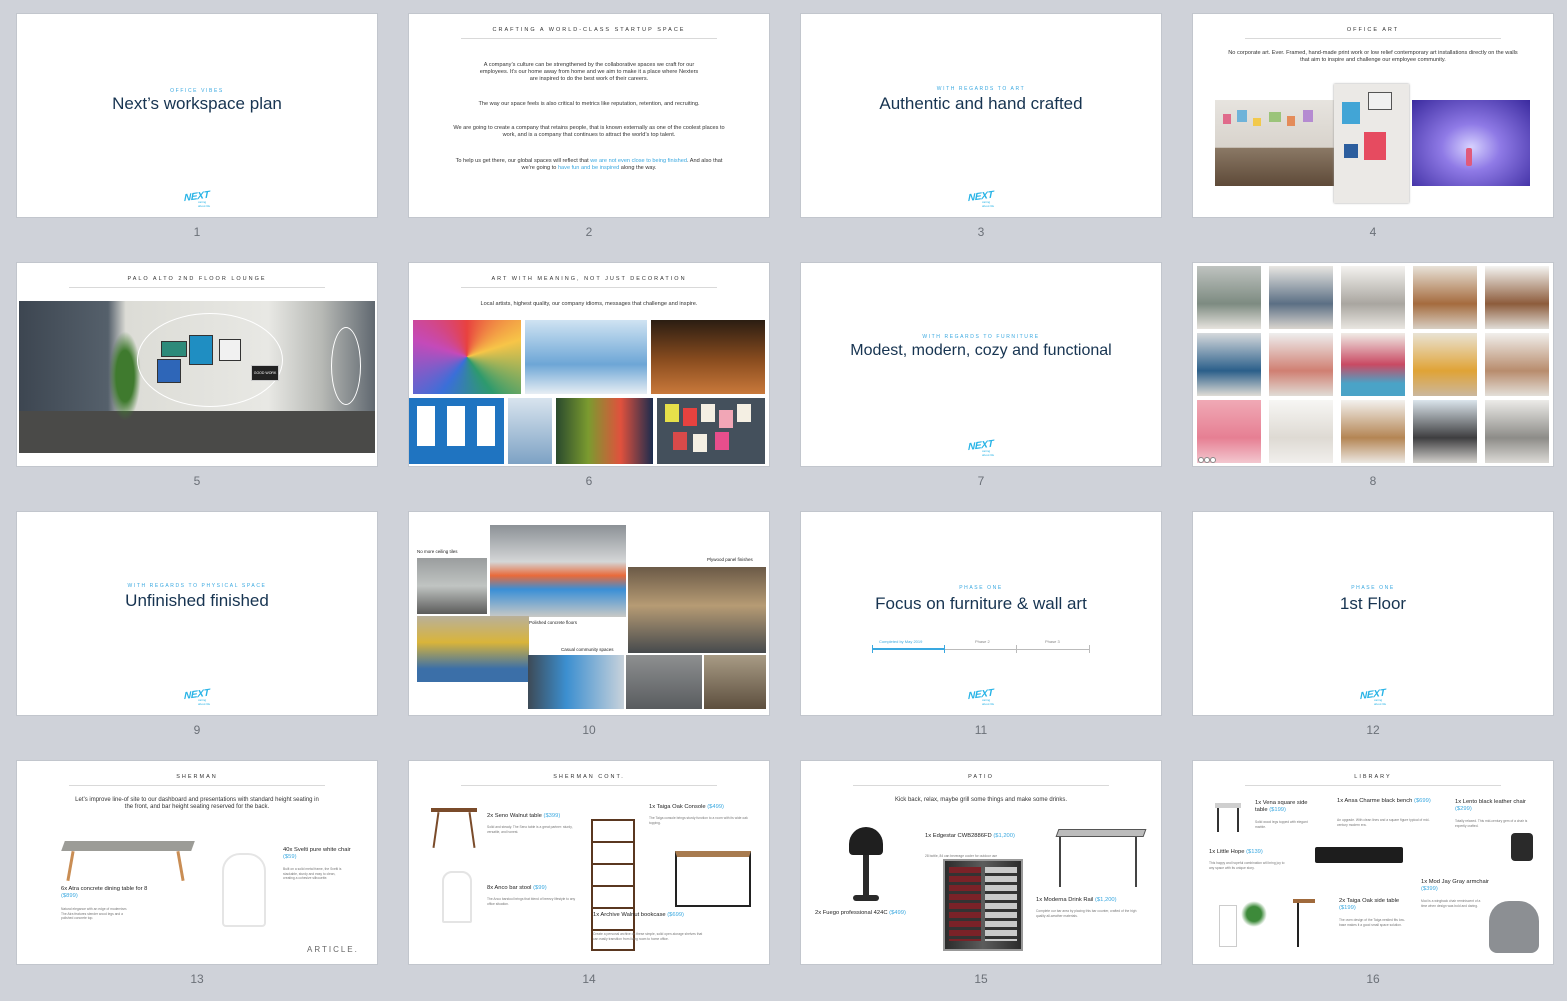 The width and height of the screenshot is (1567, 1001). What do you see at coordinates (589, 777) in the screenshot?
I see `slide-heading: SHERMAN CONT.` at bounding box center [589, 777].